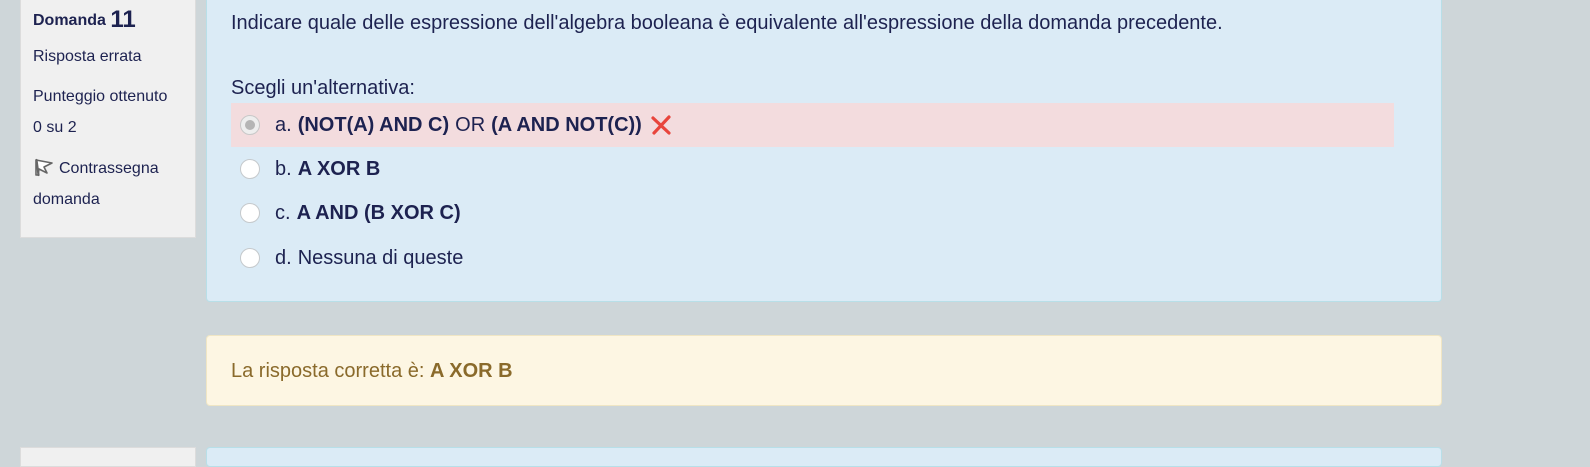 Image resolution: width=1590 pixels, height=467 pixels. I want to click on flag-icon, so click(44, 167).